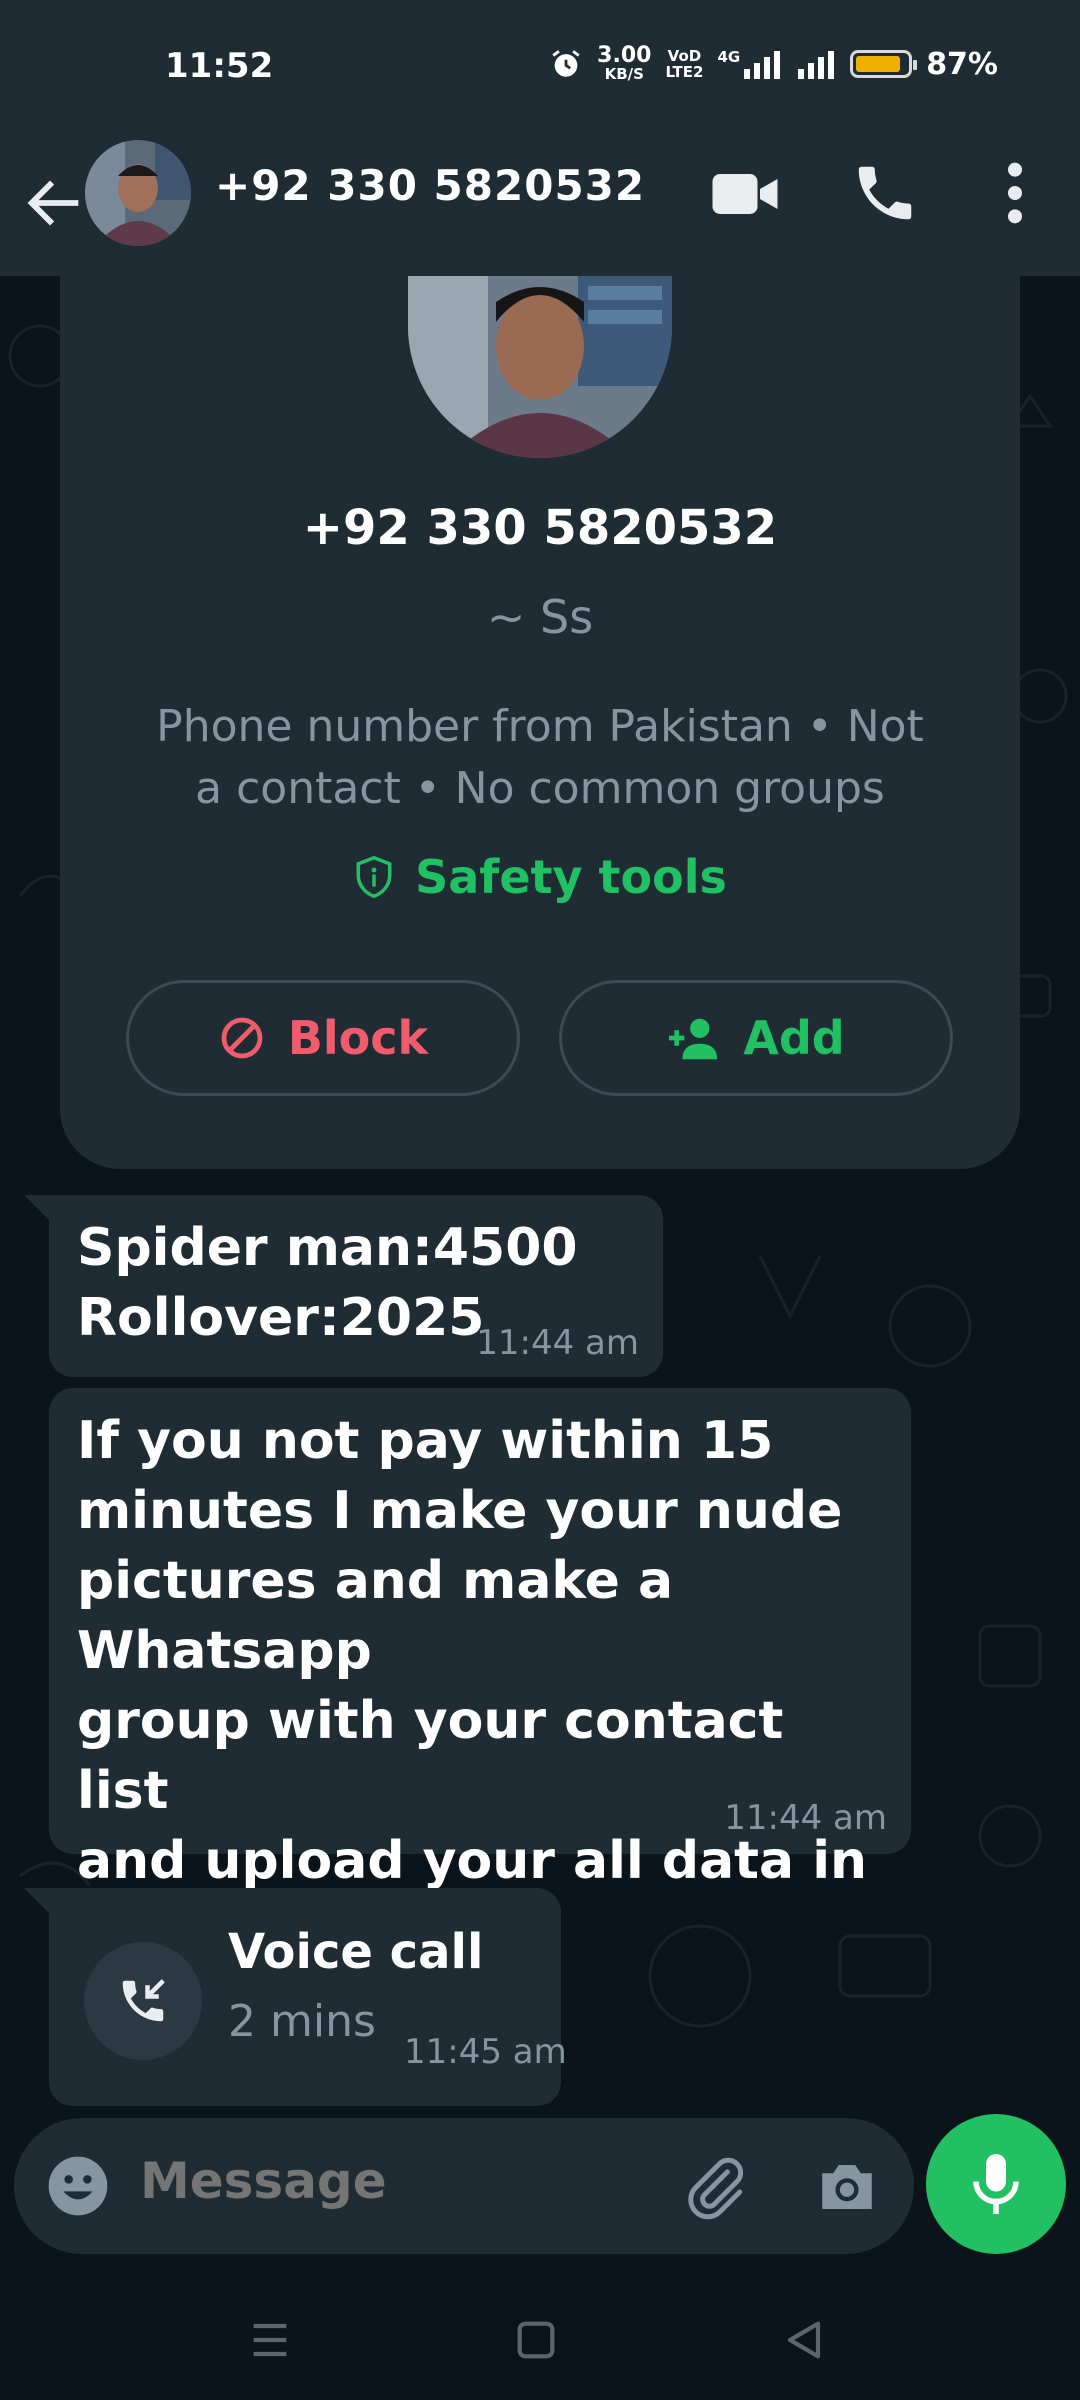 Image resolution: width=1080 pixels, height=2400 pixels. I want to click on message-input, so click(390, 2181).